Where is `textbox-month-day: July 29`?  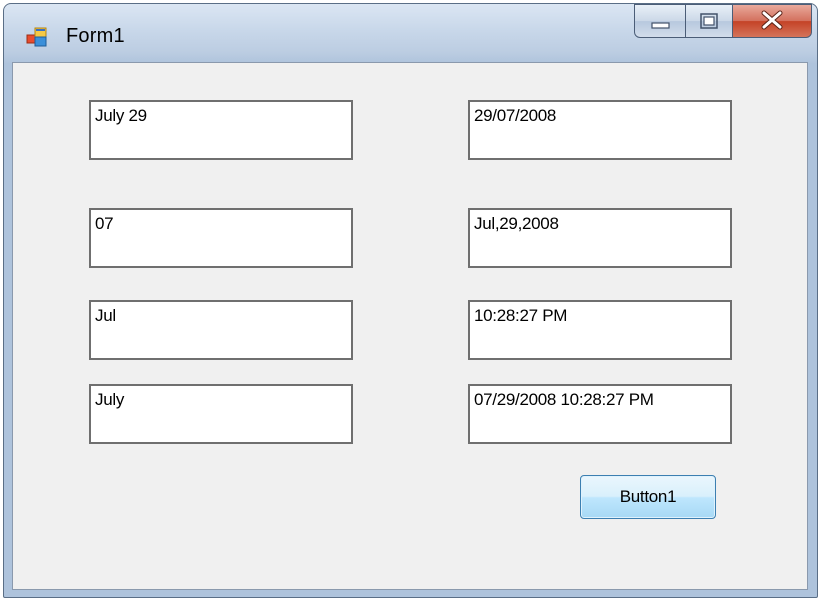
textbox-month-day: July 29 is located at coordinates (221, 130).